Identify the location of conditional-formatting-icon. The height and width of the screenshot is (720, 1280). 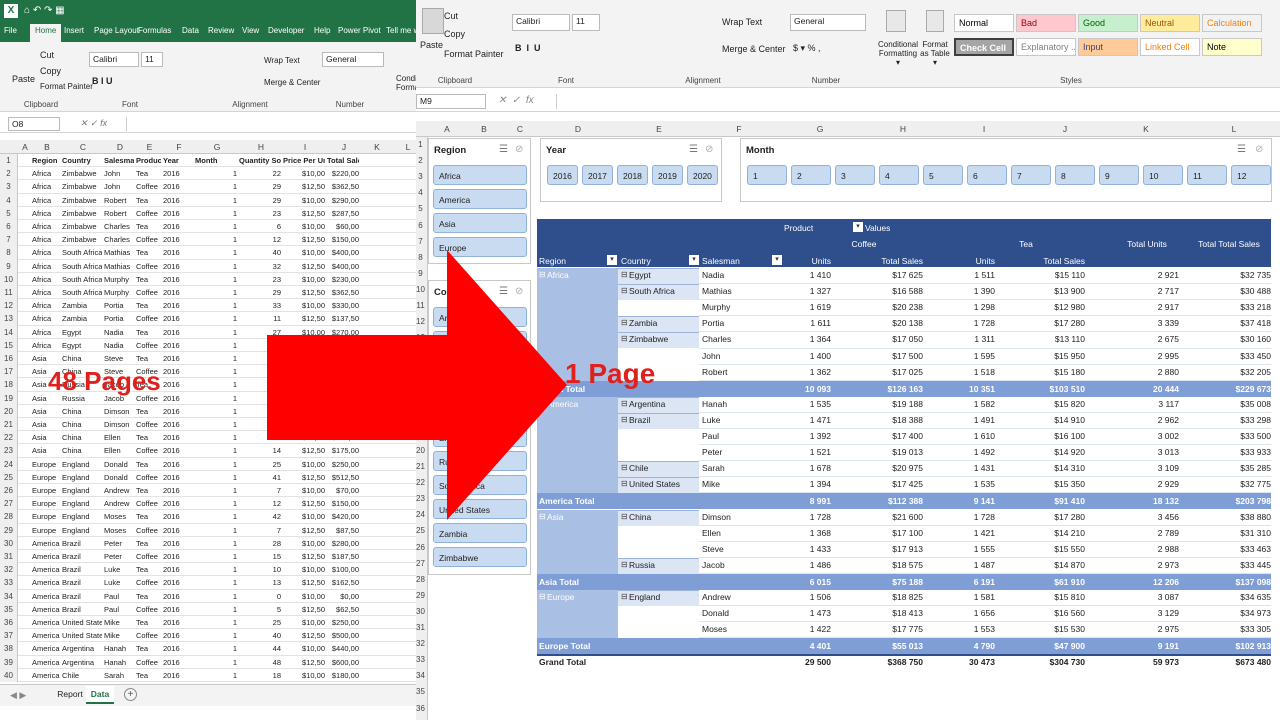
(896, 21).